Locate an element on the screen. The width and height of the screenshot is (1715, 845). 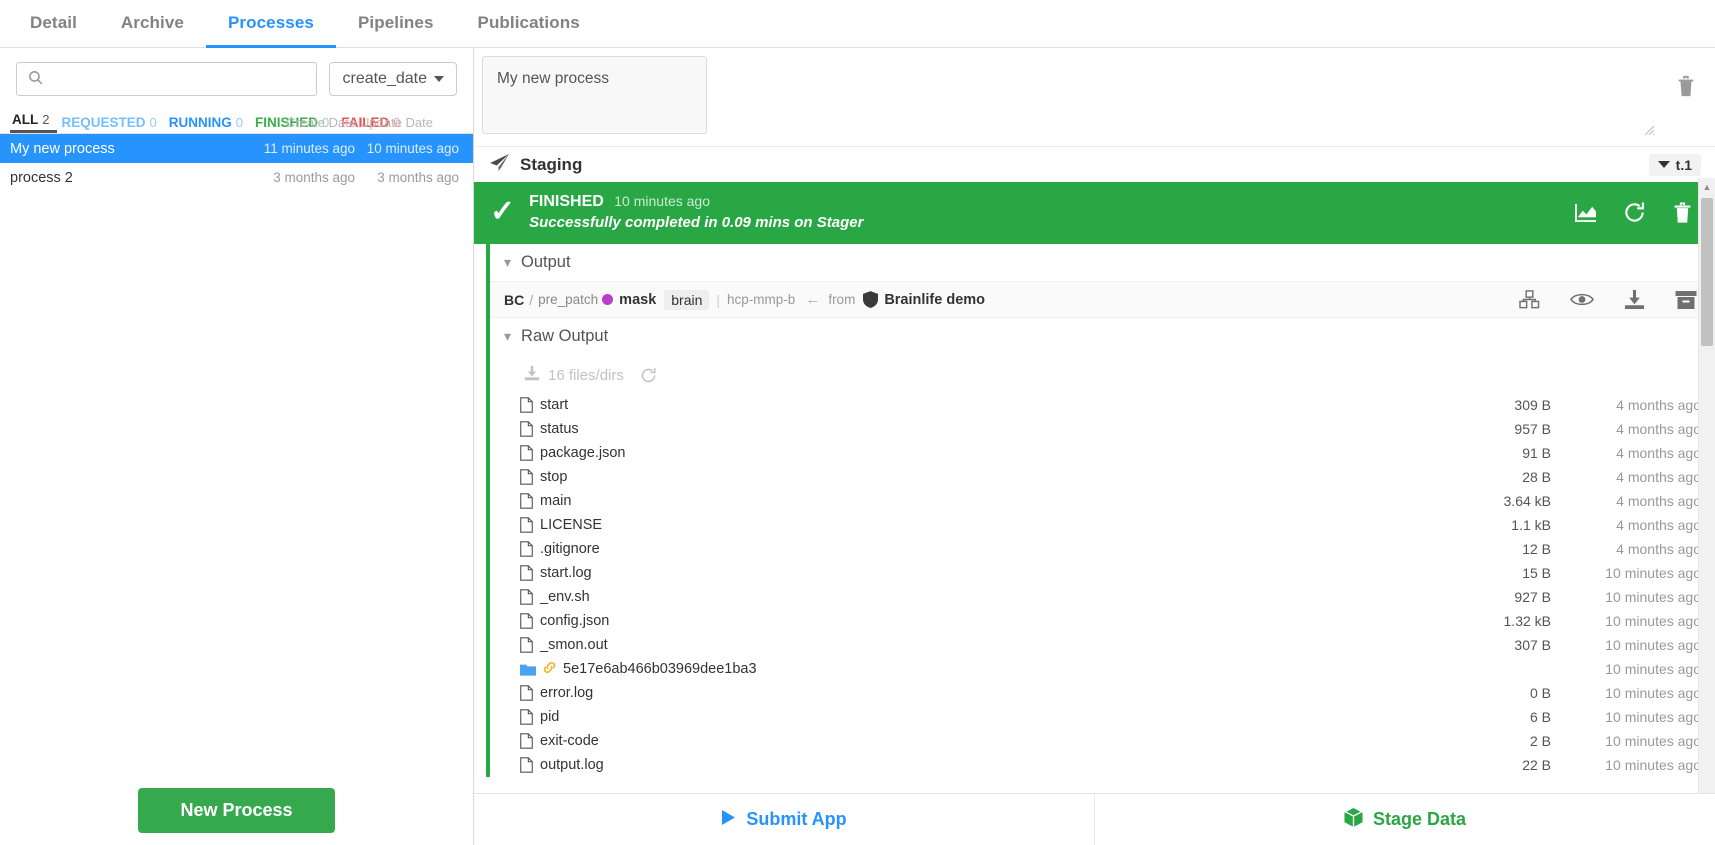
download-all-files-button: 16 files/dirs is located at coordinates (574, 375).